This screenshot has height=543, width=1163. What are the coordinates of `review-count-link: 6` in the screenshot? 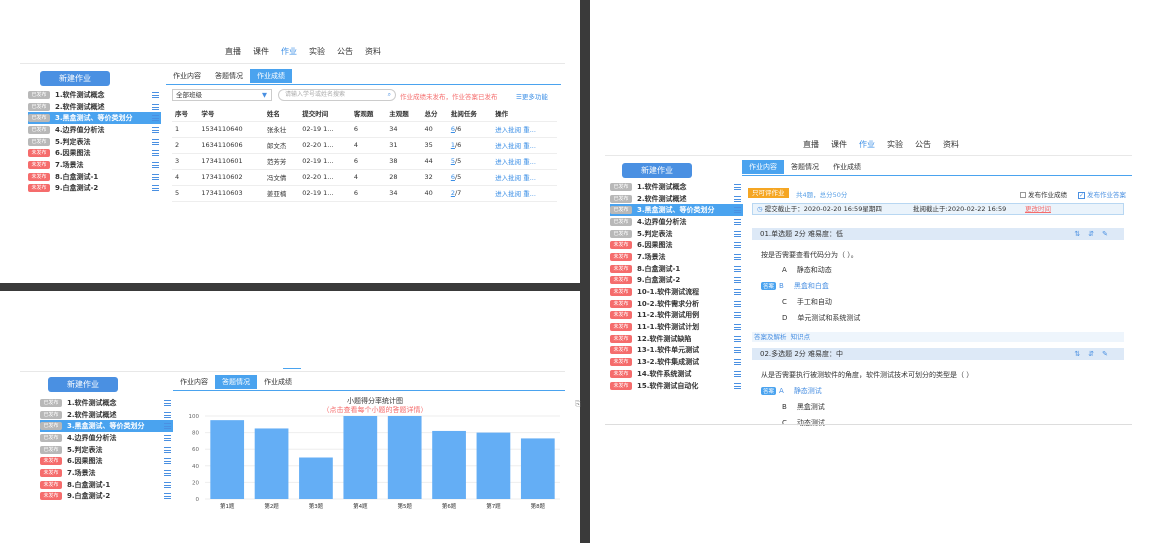 It's located at (453, 129).